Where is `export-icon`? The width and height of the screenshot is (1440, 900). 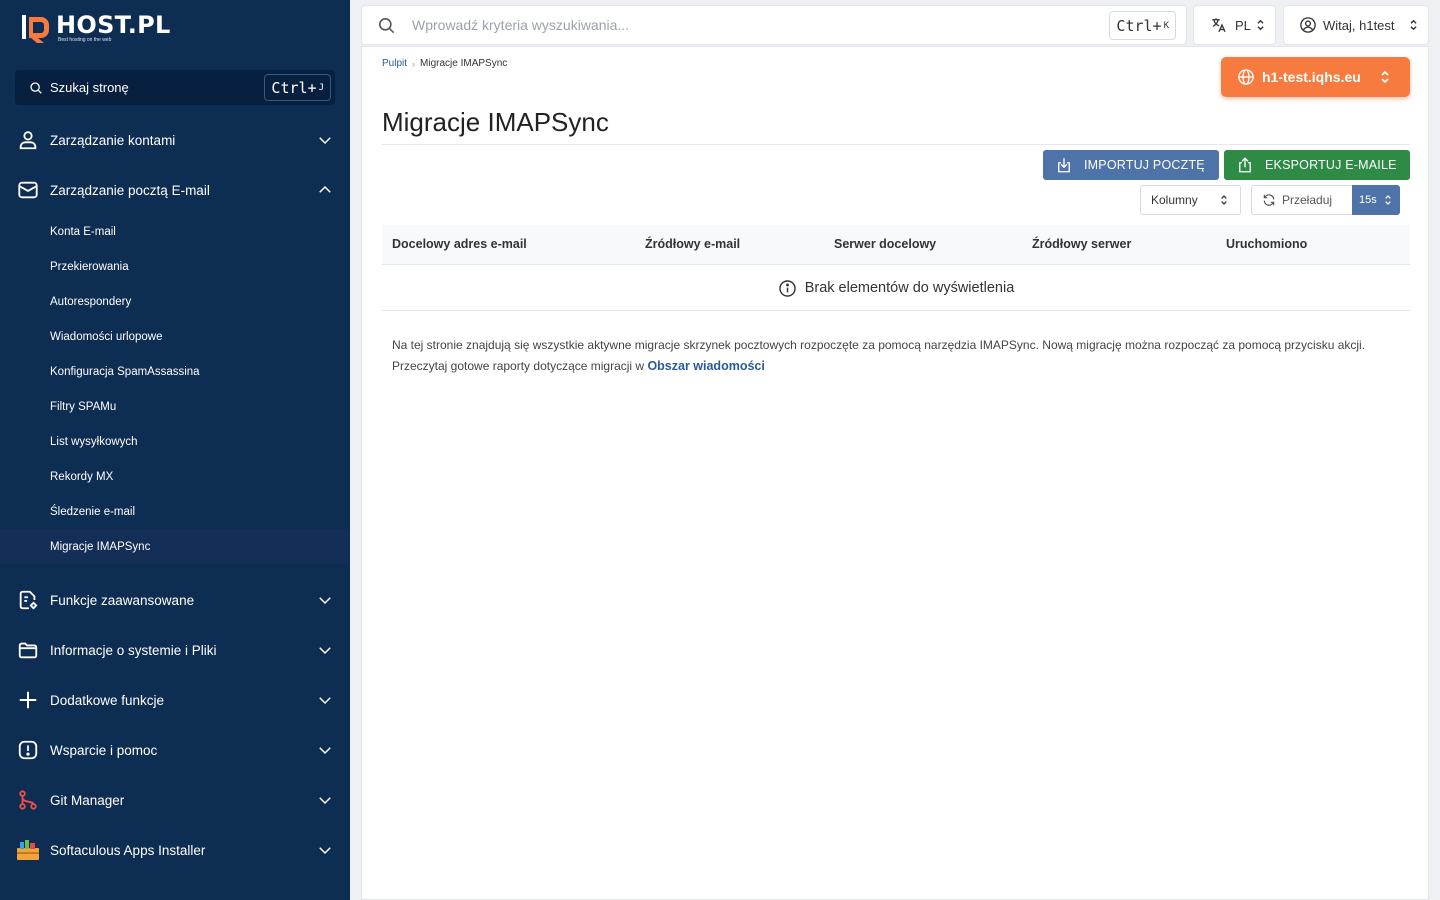
export-icon is located at coordinates (1245, 165).